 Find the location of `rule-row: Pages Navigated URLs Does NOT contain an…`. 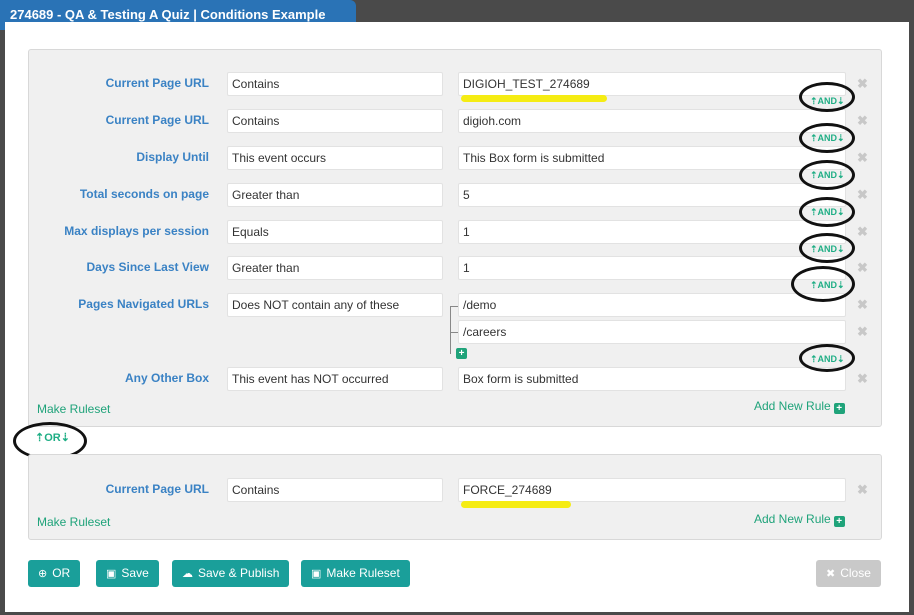

rule-row: Pages Navigated URLs Does NOT contain an… is located at coordinates (455, 305).